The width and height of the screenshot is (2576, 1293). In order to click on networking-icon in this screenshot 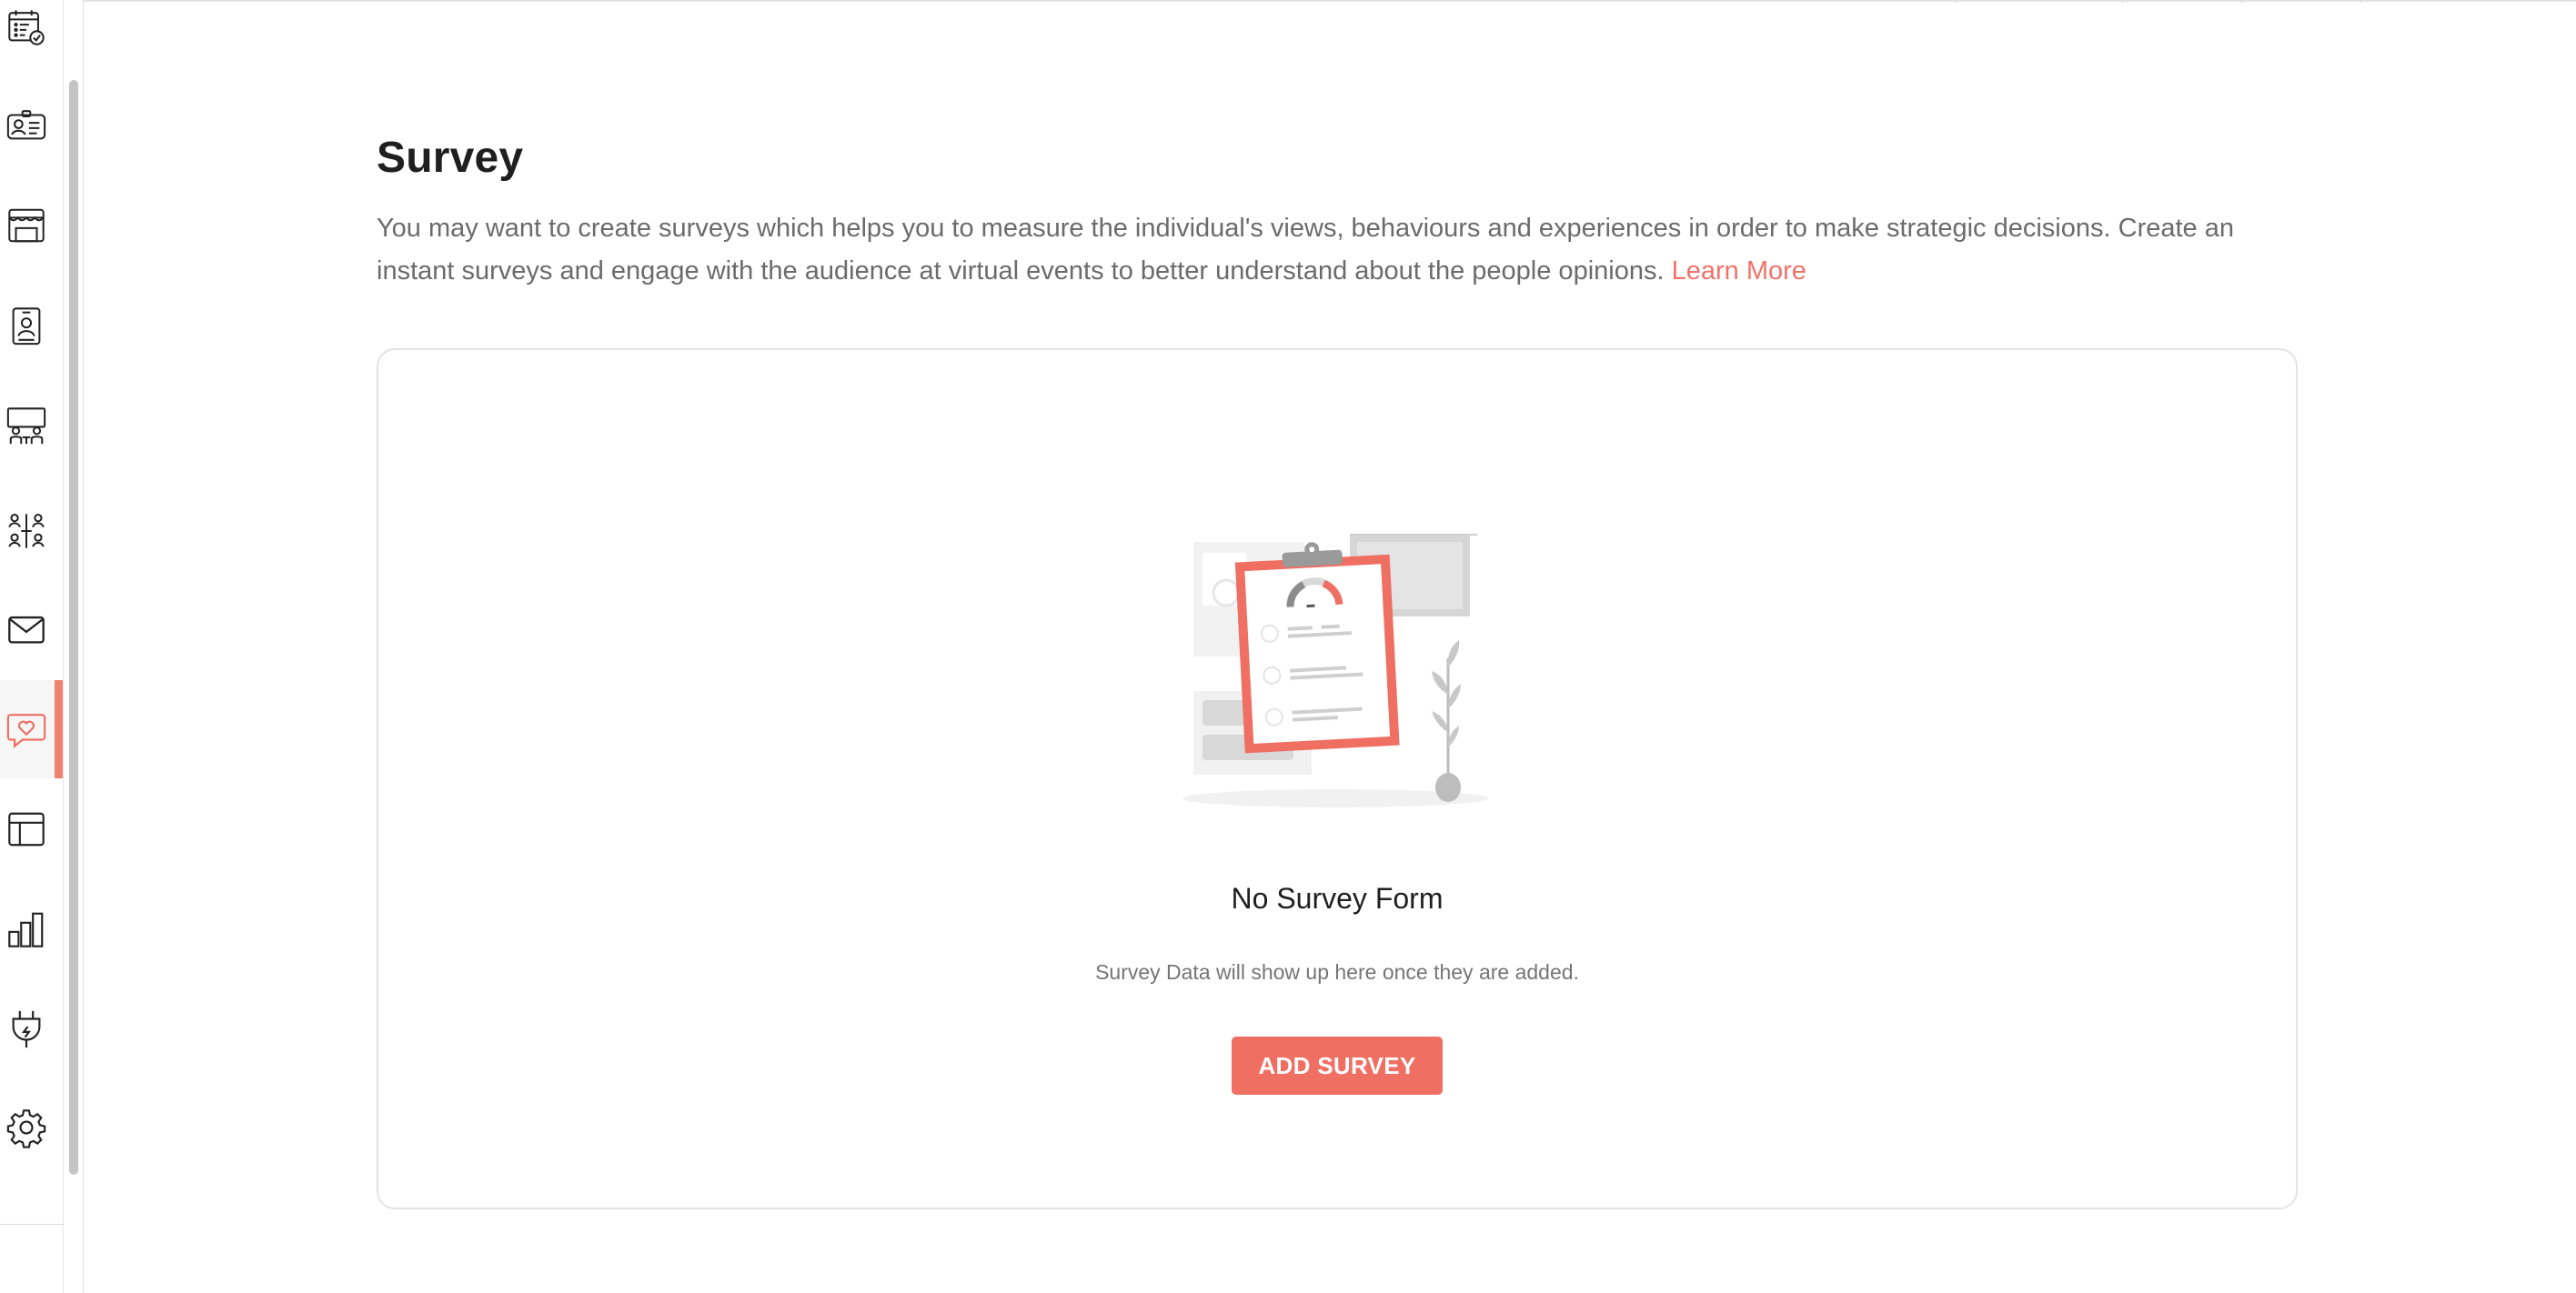, I will do `click(26, 531)`.